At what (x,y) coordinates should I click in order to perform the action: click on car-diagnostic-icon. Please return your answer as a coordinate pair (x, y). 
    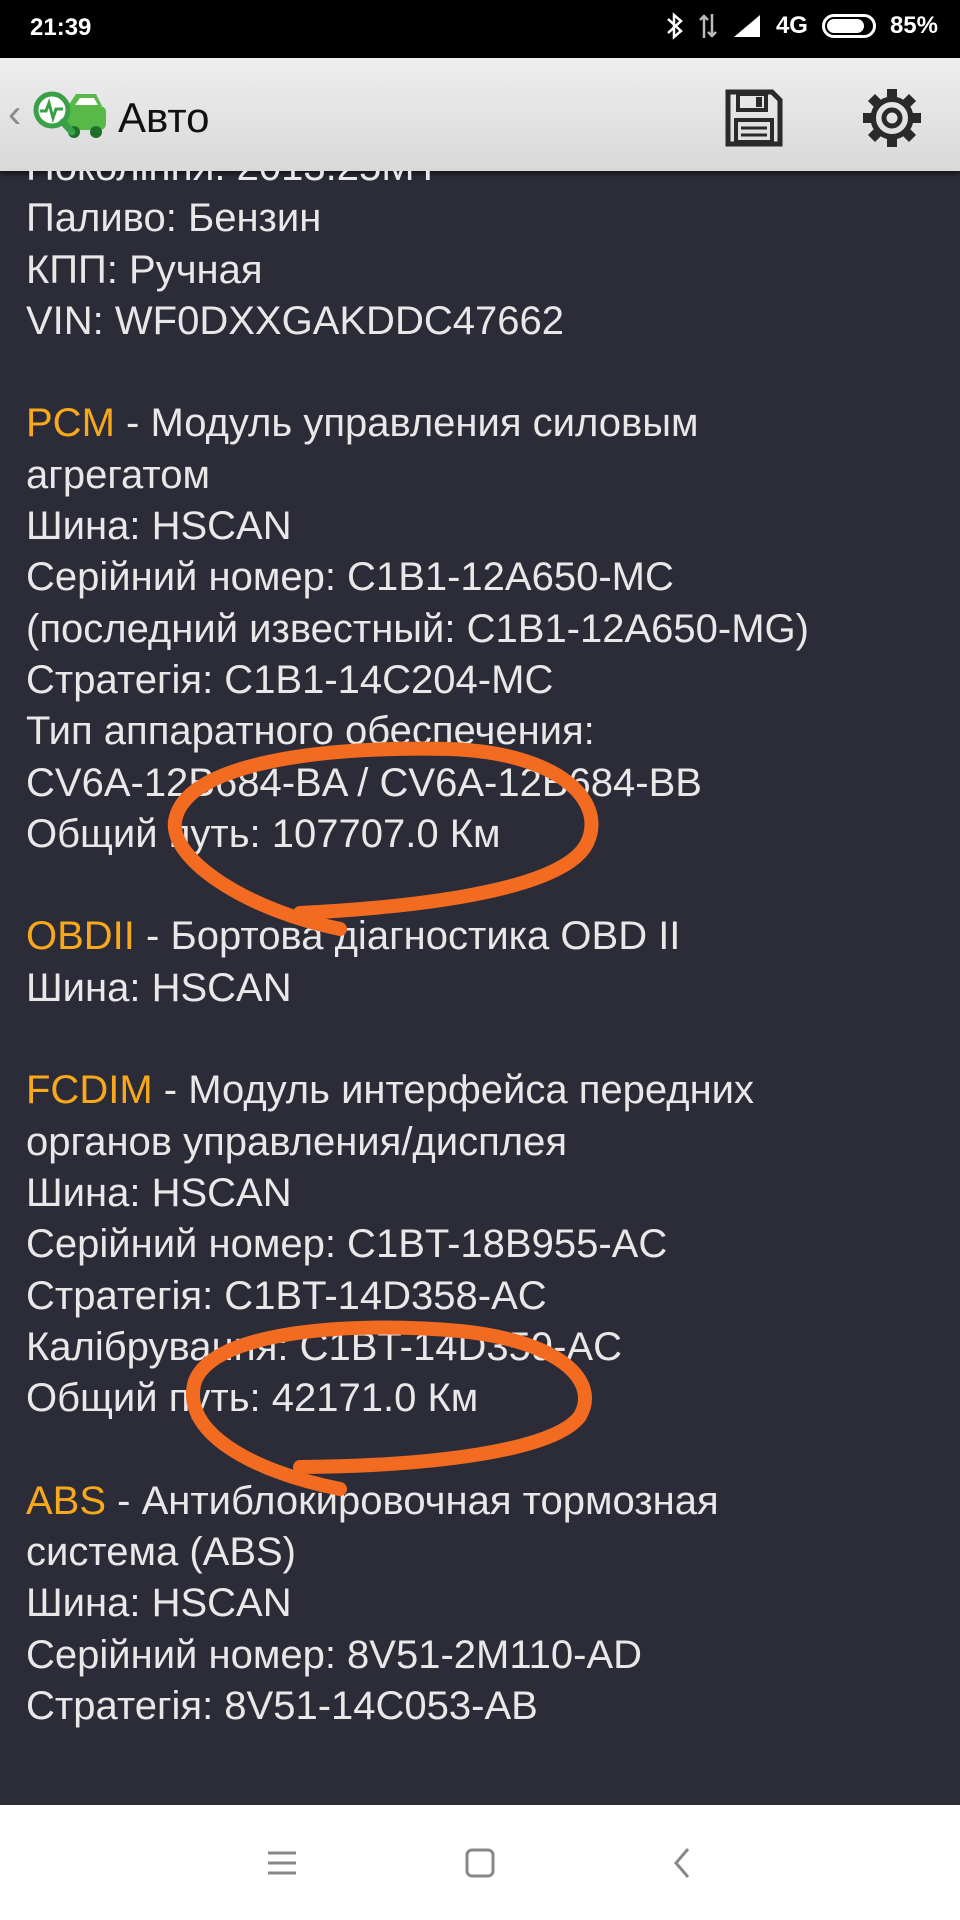
    Looking at the image, I should click on (69, 115).